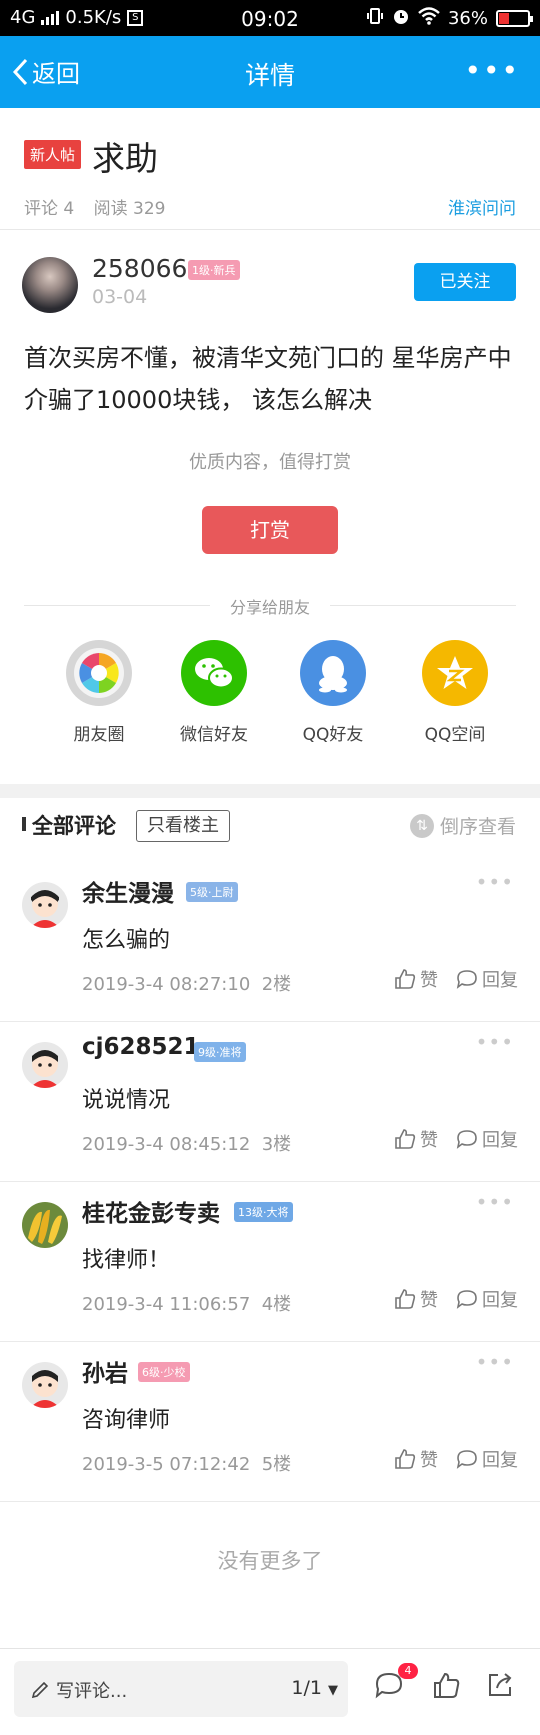 The width and height of the screenshot is (540, 1735). I want to click on comment-meta: 2019-3-4 08:27:10 2楼, so click(186, 983).